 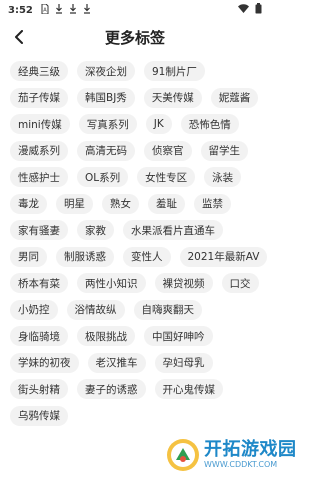 What do you see at coordinates (174, 71) in the screenshot?
I see `tag-chip: 91制片厂` at bounding box center [174, 71].